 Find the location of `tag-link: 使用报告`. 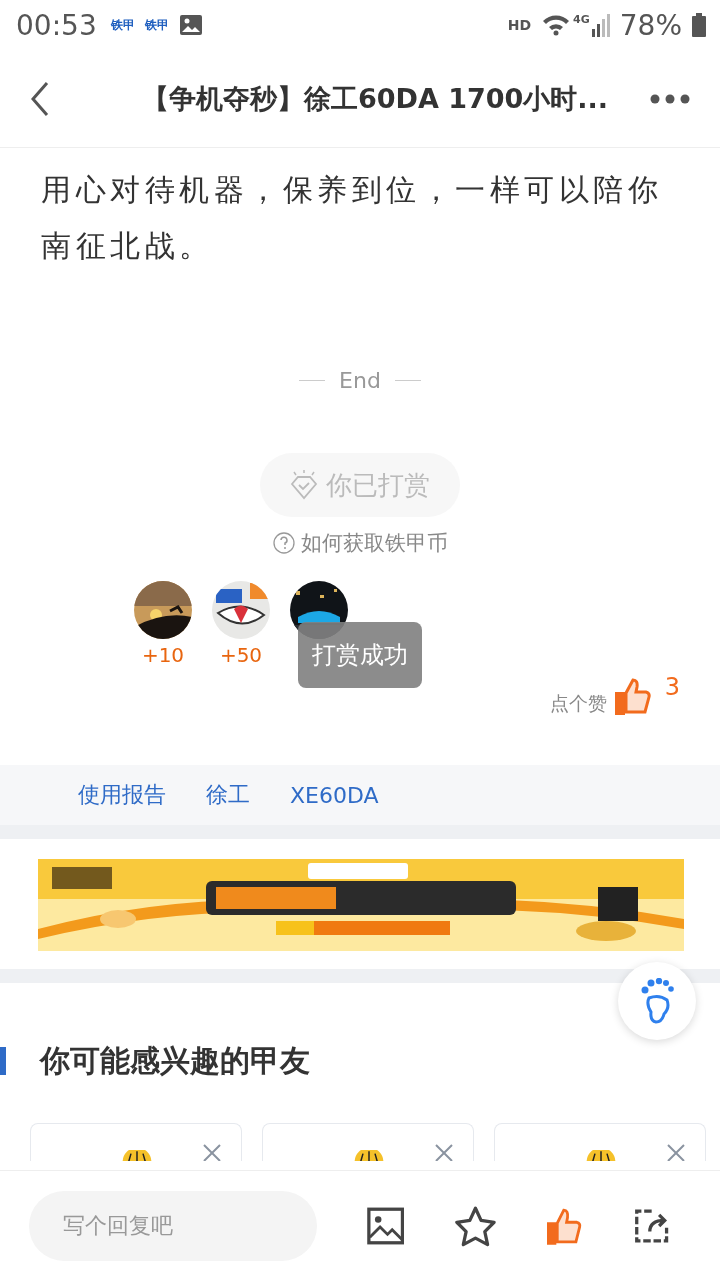

tag-link: 使用报告 is located at coordinates (122, 795).